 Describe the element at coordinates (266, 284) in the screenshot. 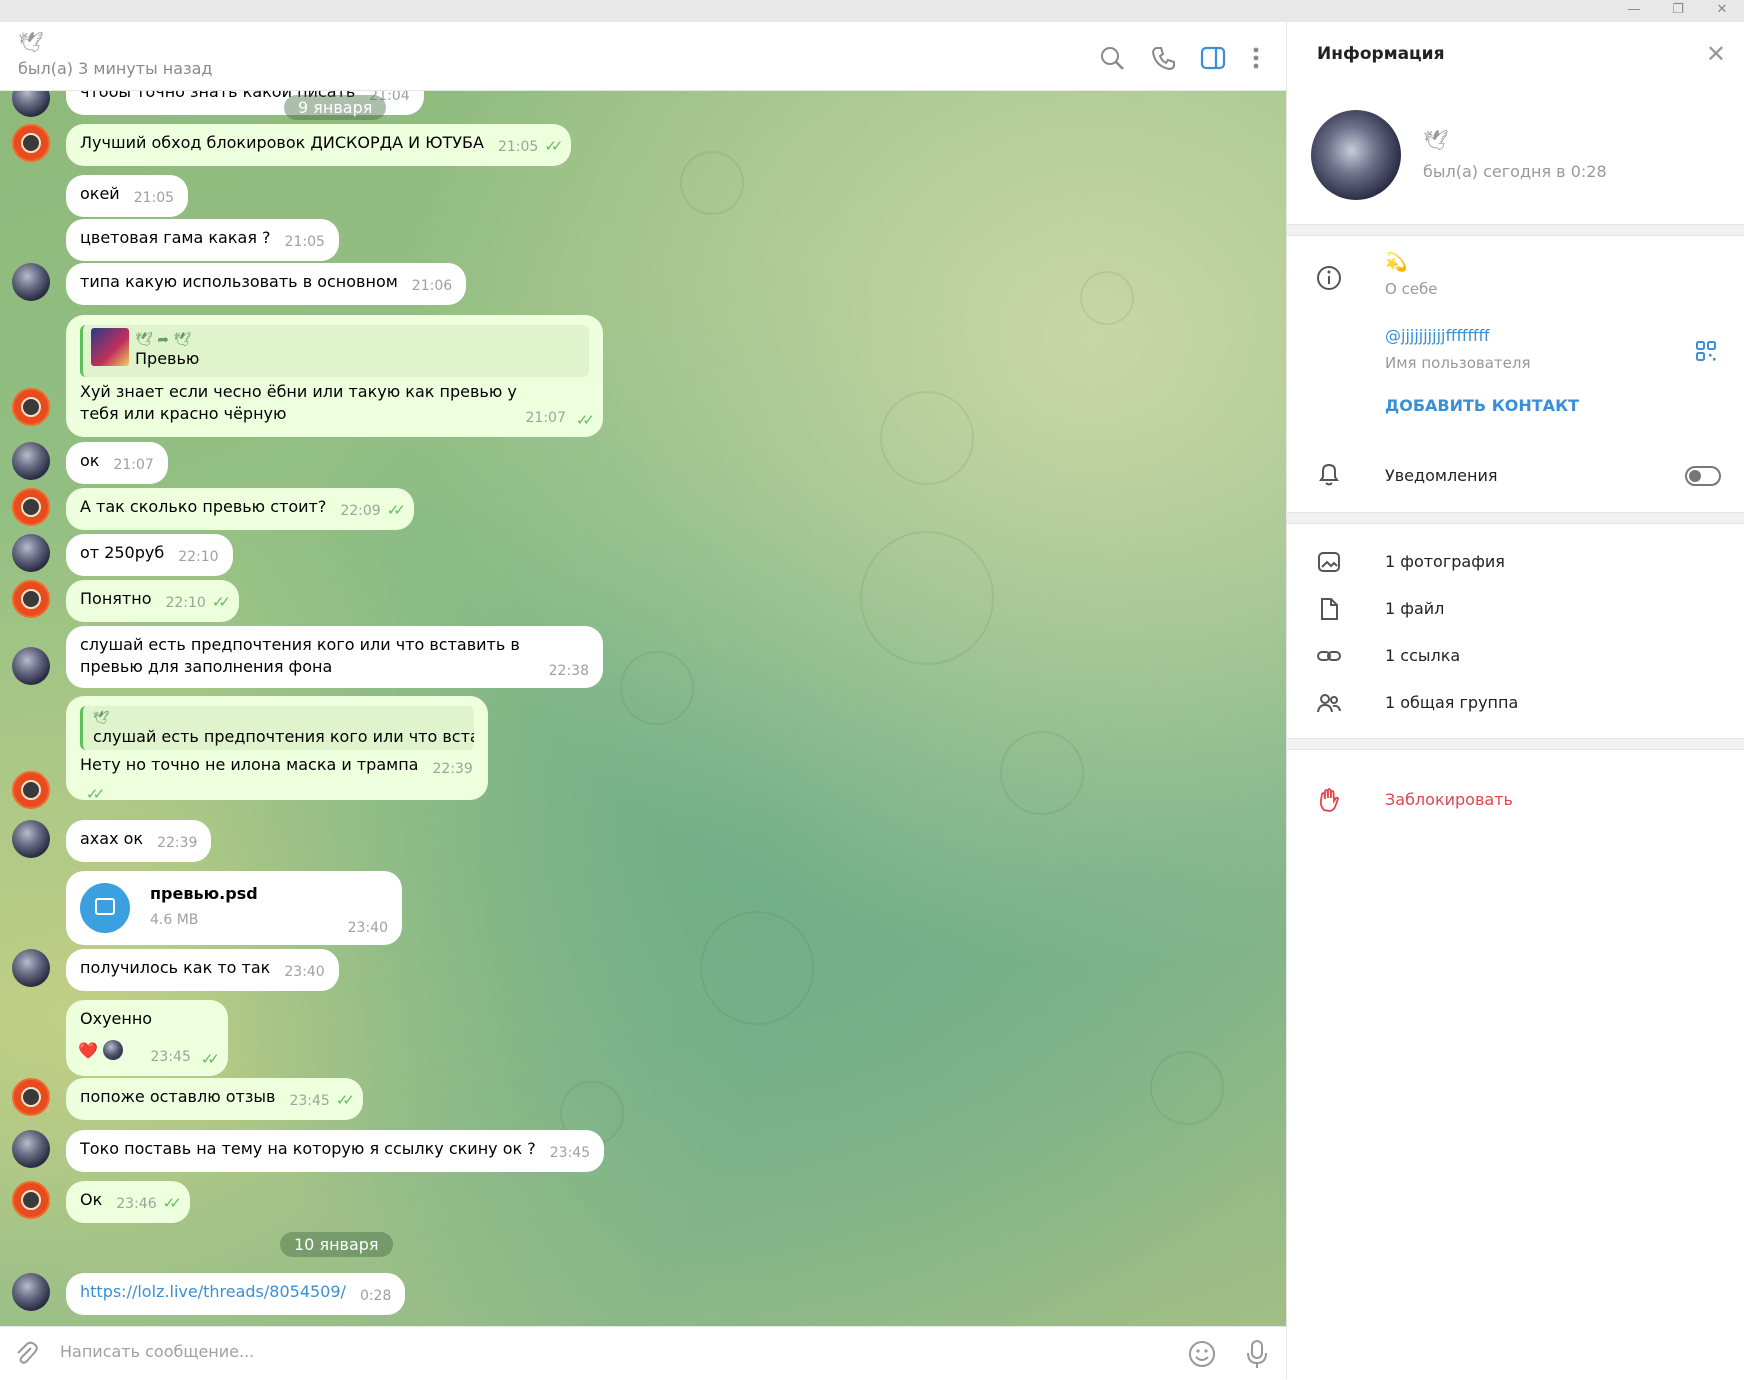

I see `message-bubble: типа какую использовать в основном 21:06` at that location.